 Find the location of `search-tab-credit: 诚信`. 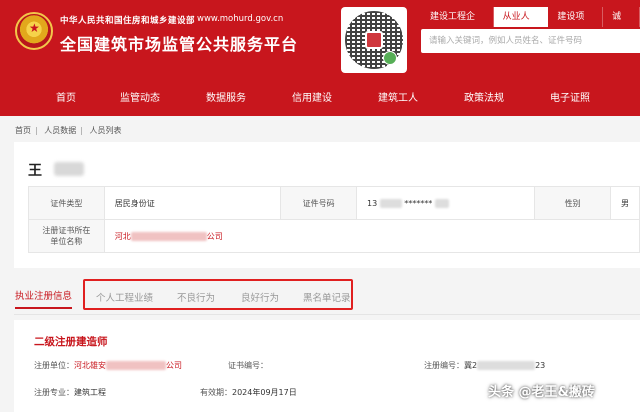

search-tab-credit: 诚信 is located at coordinates (621, 24).